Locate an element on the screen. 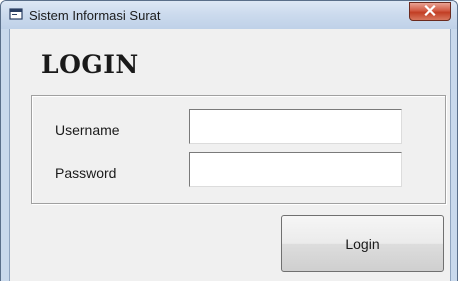  username-label: Username is located at coordinates (87, 130).